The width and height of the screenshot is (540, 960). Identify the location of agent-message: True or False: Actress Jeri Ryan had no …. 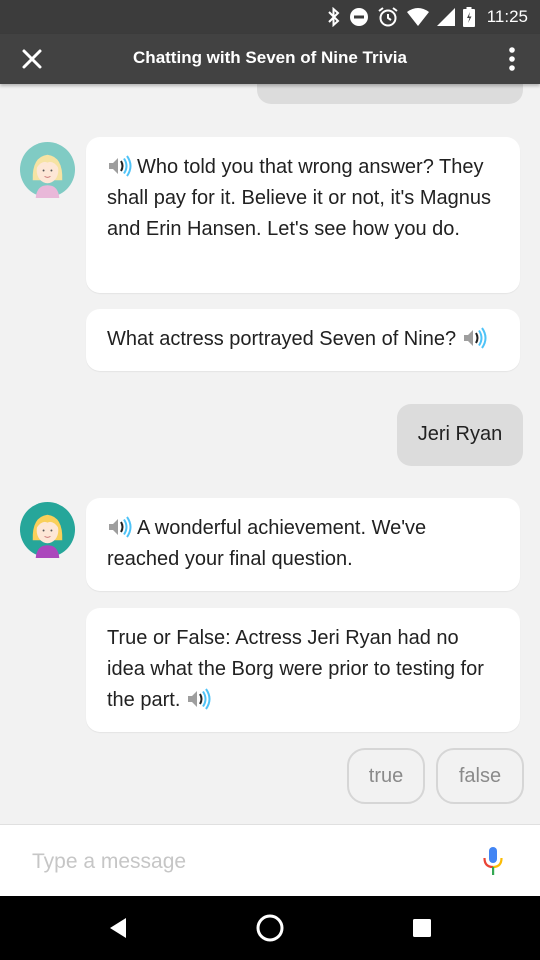
(303, 670).